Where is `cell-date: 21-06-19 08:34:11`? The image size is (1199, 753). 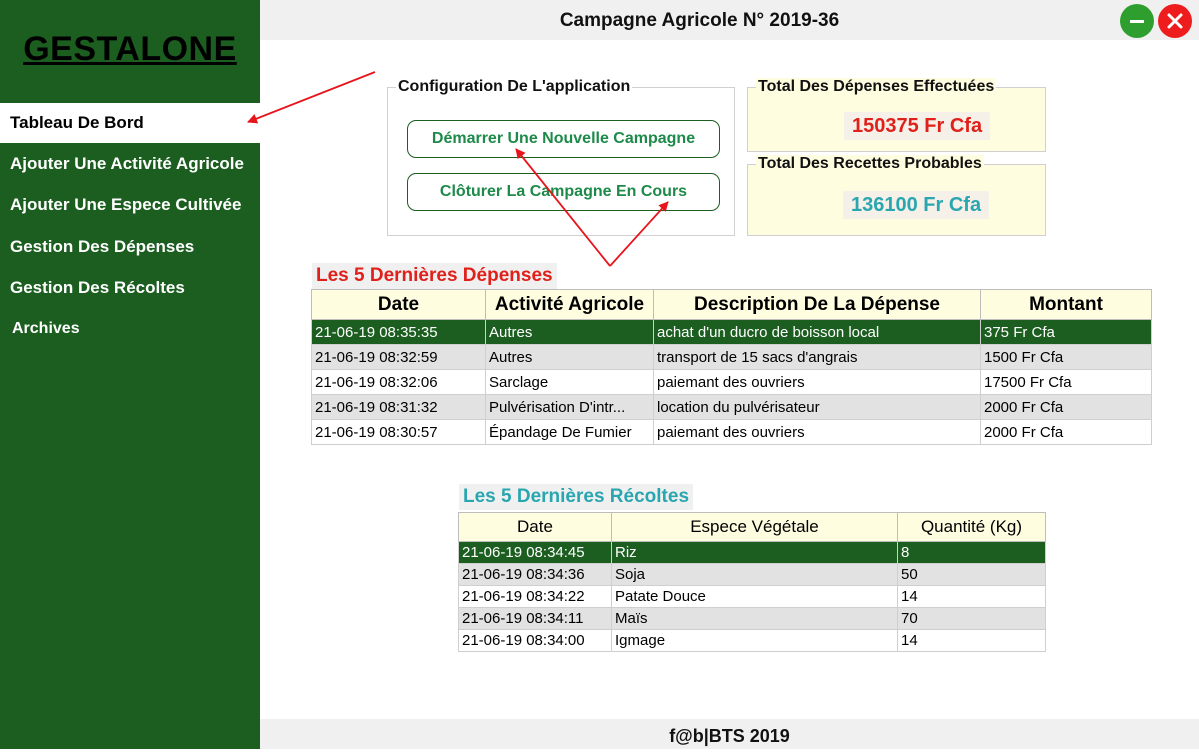
cell-date: 21-06-19 08:34:11 is located at coordinates (535, 618).